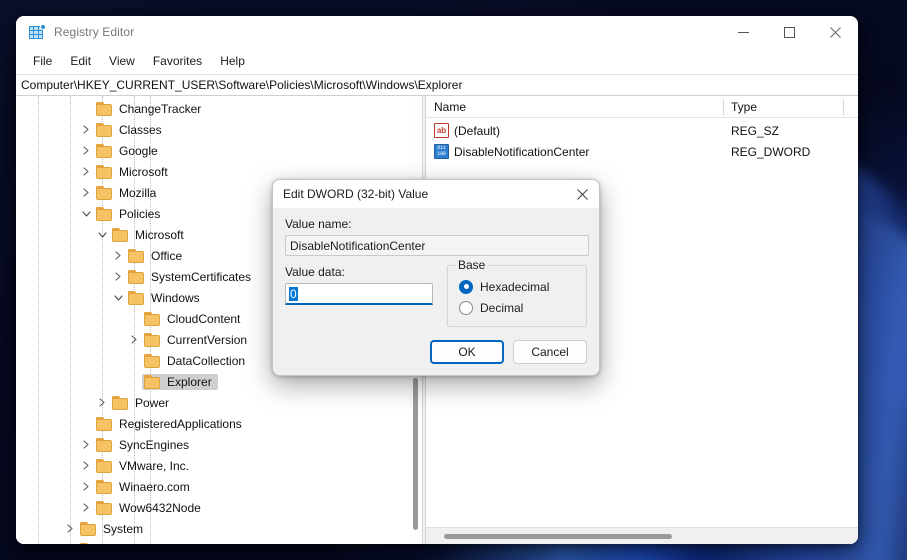  Describe the element at coordinates (219, 129) in the screenshot. I see `tree-node-classes: Classes` at that location.